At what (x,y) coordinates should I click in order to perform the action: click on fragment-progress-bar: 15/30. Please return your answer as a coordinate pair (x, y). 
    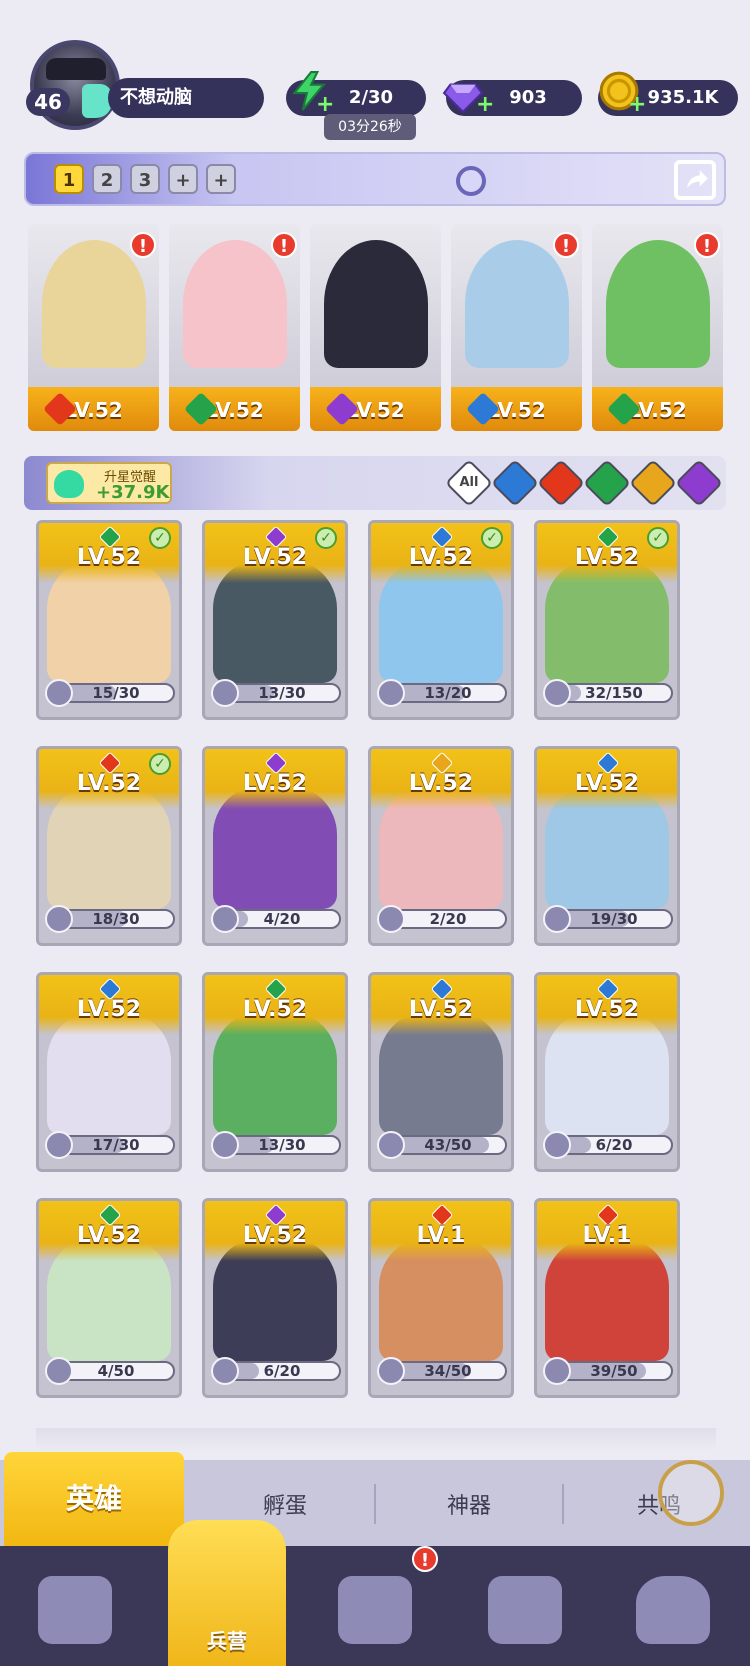
    Looking at the image, I should click on (116, 693).